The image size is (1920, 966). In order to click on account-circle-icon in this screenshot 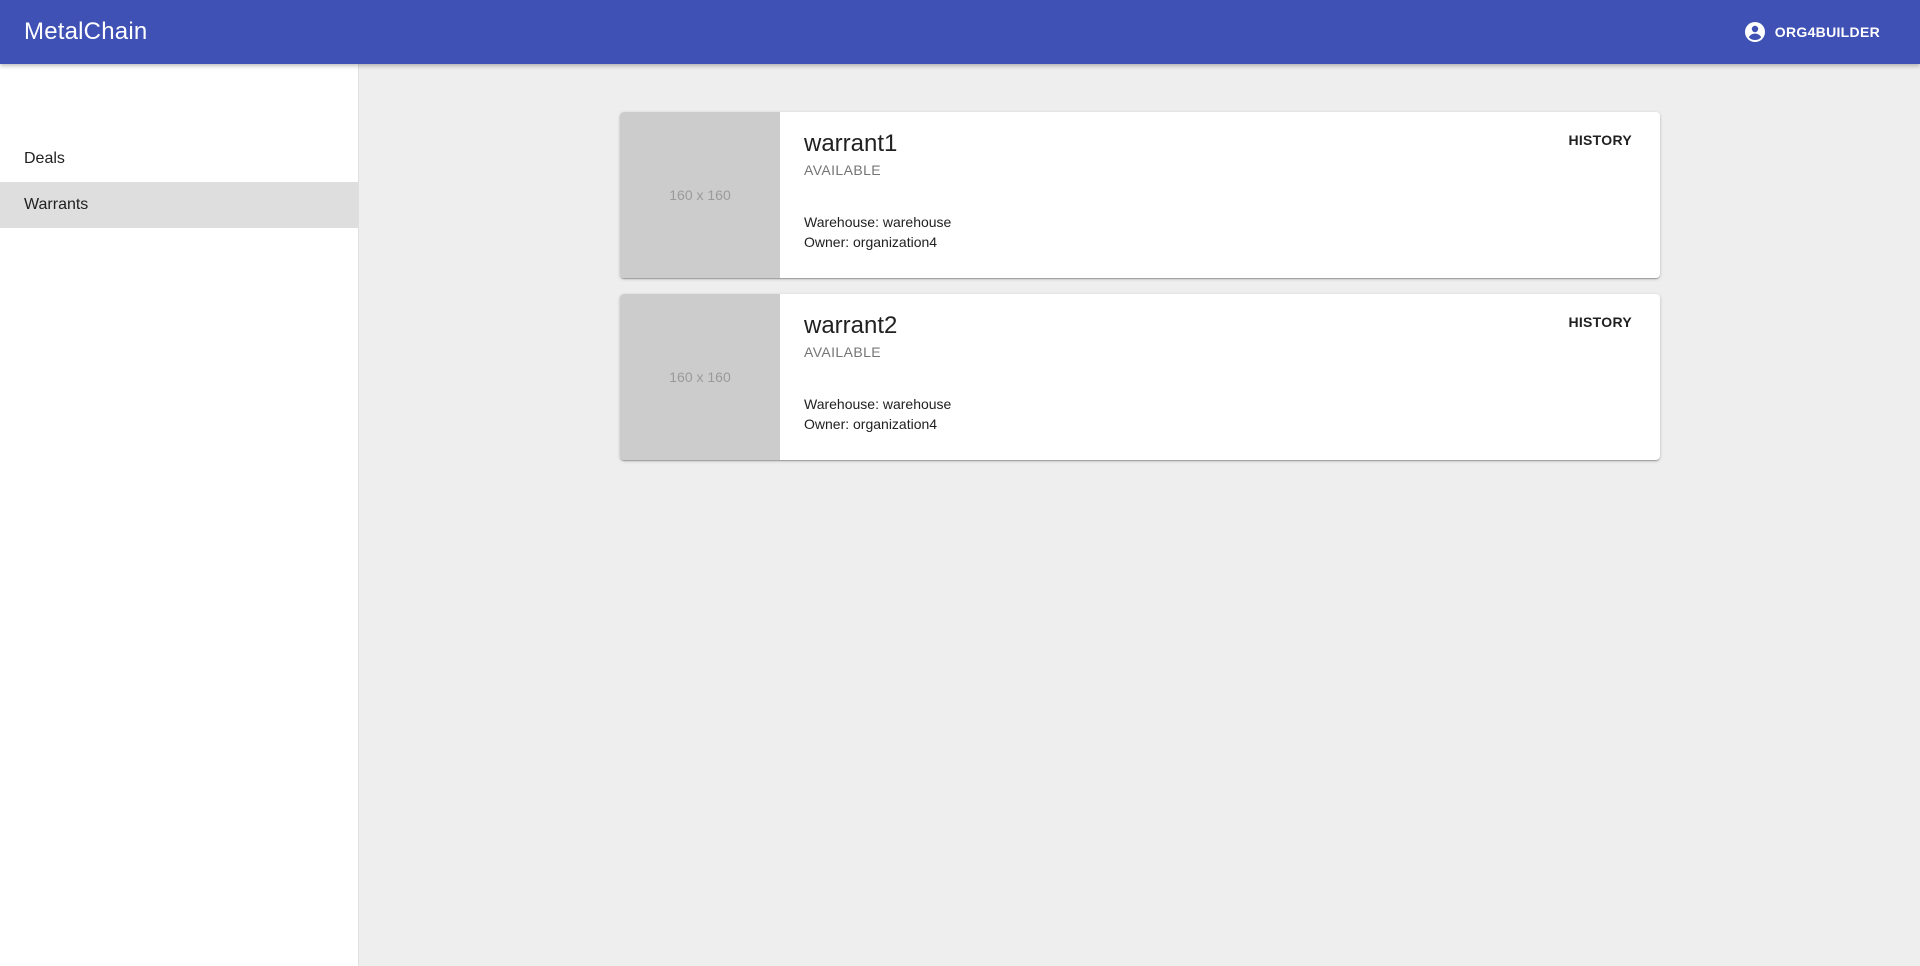, I will do `click(1755, 32)`.